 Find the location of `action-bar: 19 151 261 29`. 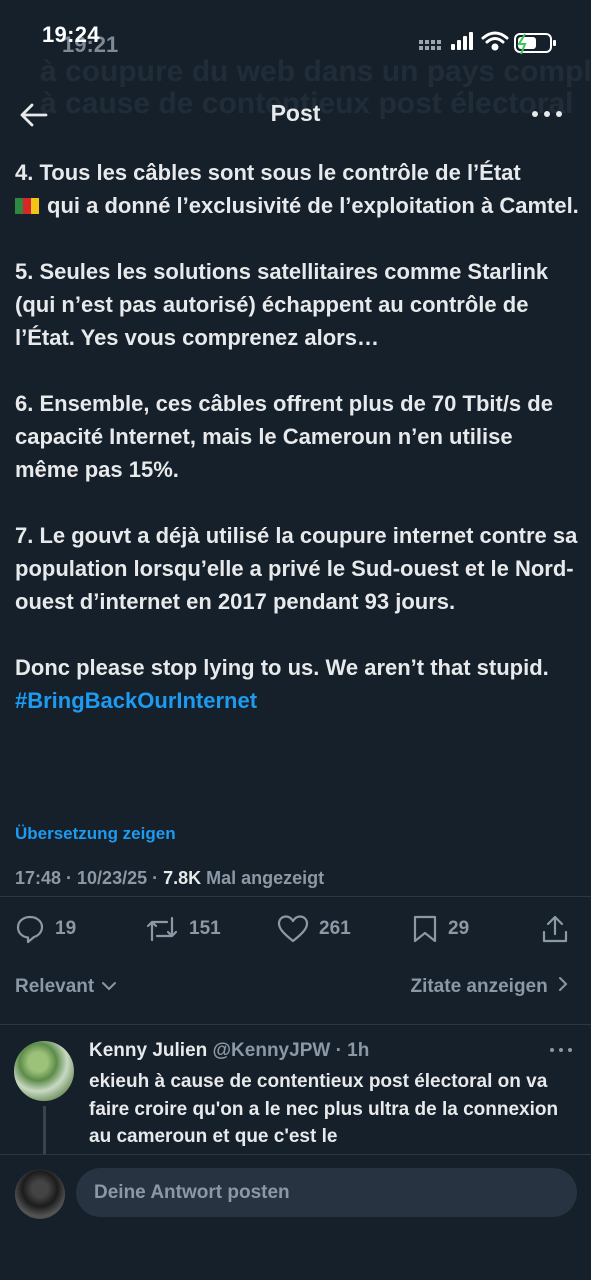

action-bar: 19 151 261 29 is located at coordinates (295, 929).